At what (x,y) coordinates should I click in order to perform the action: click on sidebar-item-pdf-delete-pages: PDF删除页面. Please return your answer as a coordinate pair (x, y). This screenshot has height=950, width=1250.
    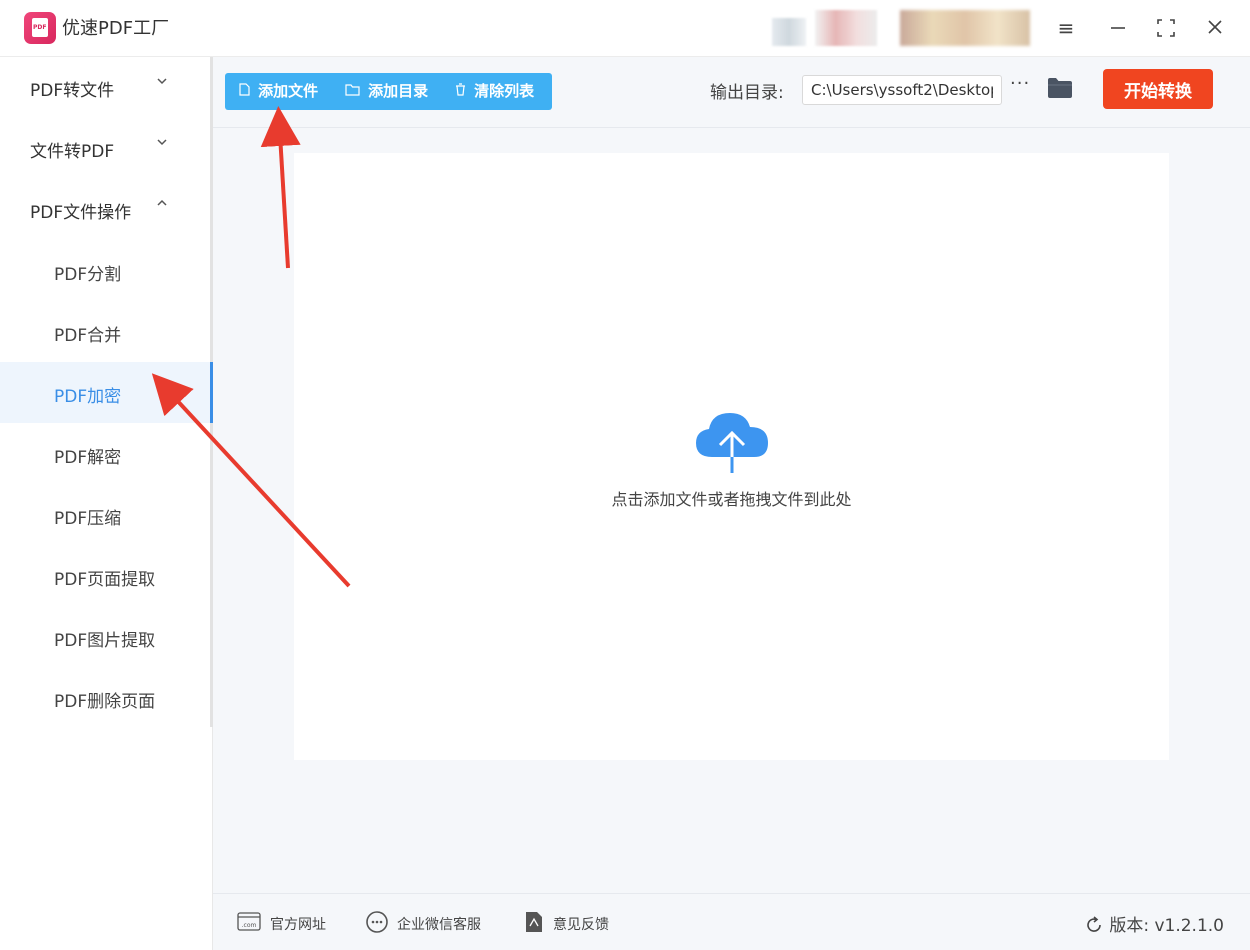
    Looking at the image, I should click on (106, 697).